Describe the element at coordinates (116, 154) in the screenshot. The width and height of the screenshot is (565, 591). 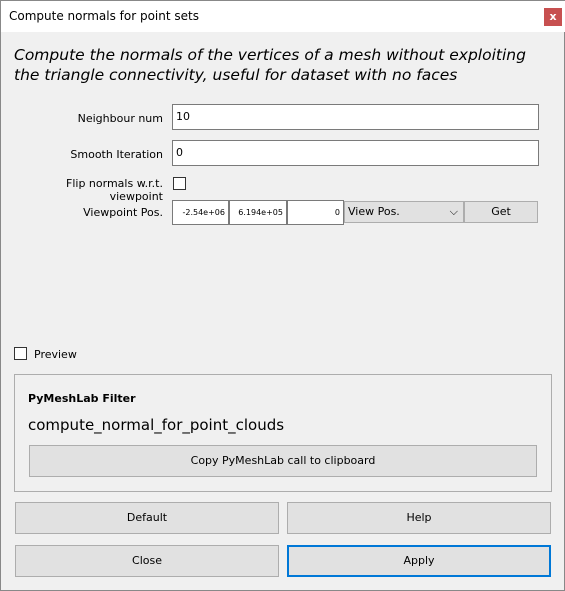
I see `smooth-iteration-label: Smooth Iteration` at that location.